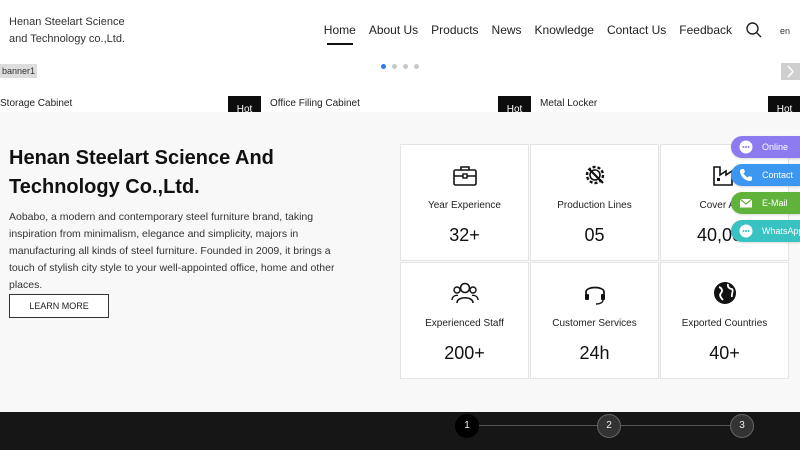  What do you see at coordinates (340, 34) in the screenshot?
I see `nav-home: Home` at bounding box center [340, 34].